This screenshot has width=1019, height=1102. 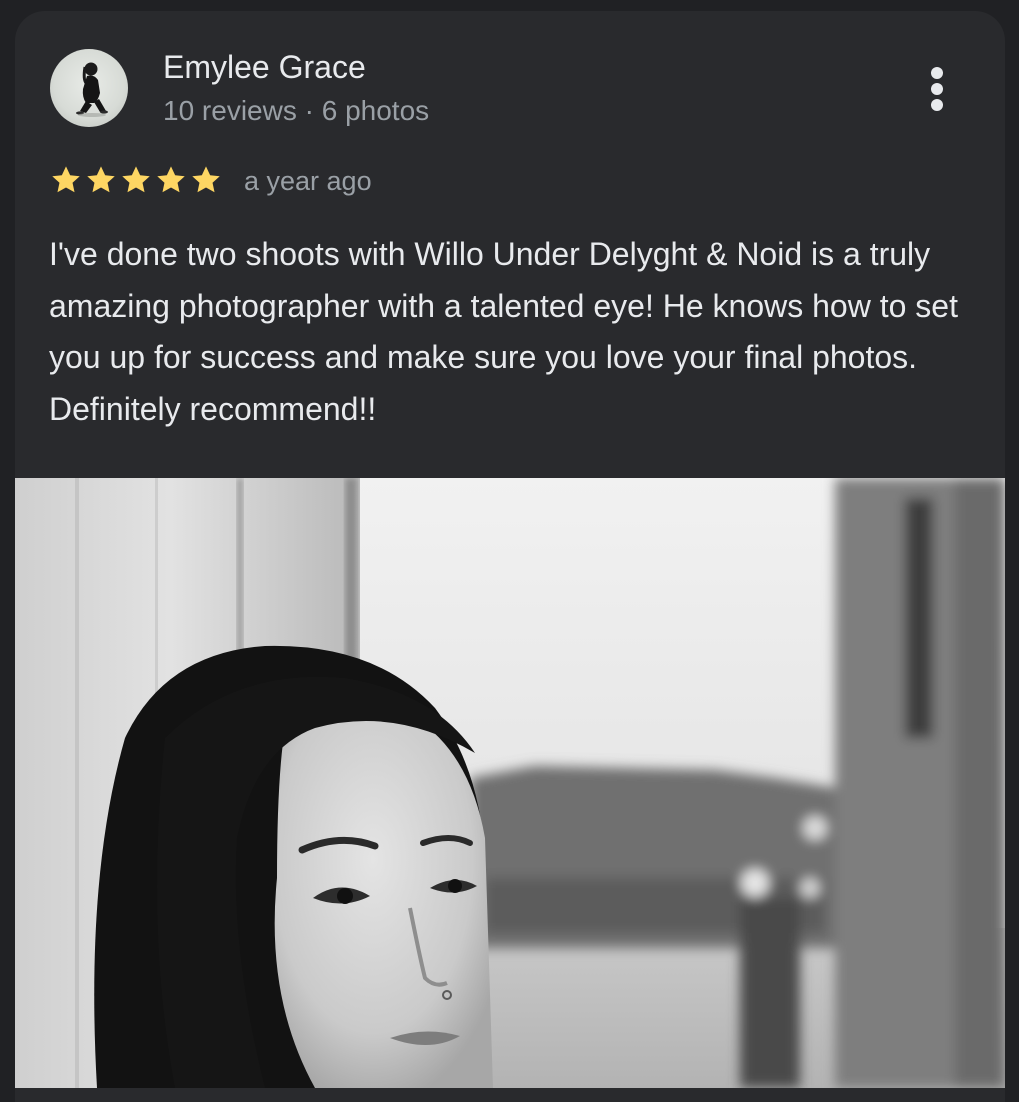 I want to click on more-options-button, so click(x=937, y=89).